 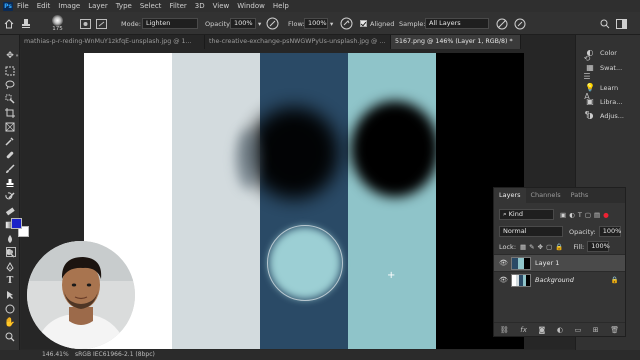 I want to click on layer-style-icon: fx, so click(x=523, y=330).